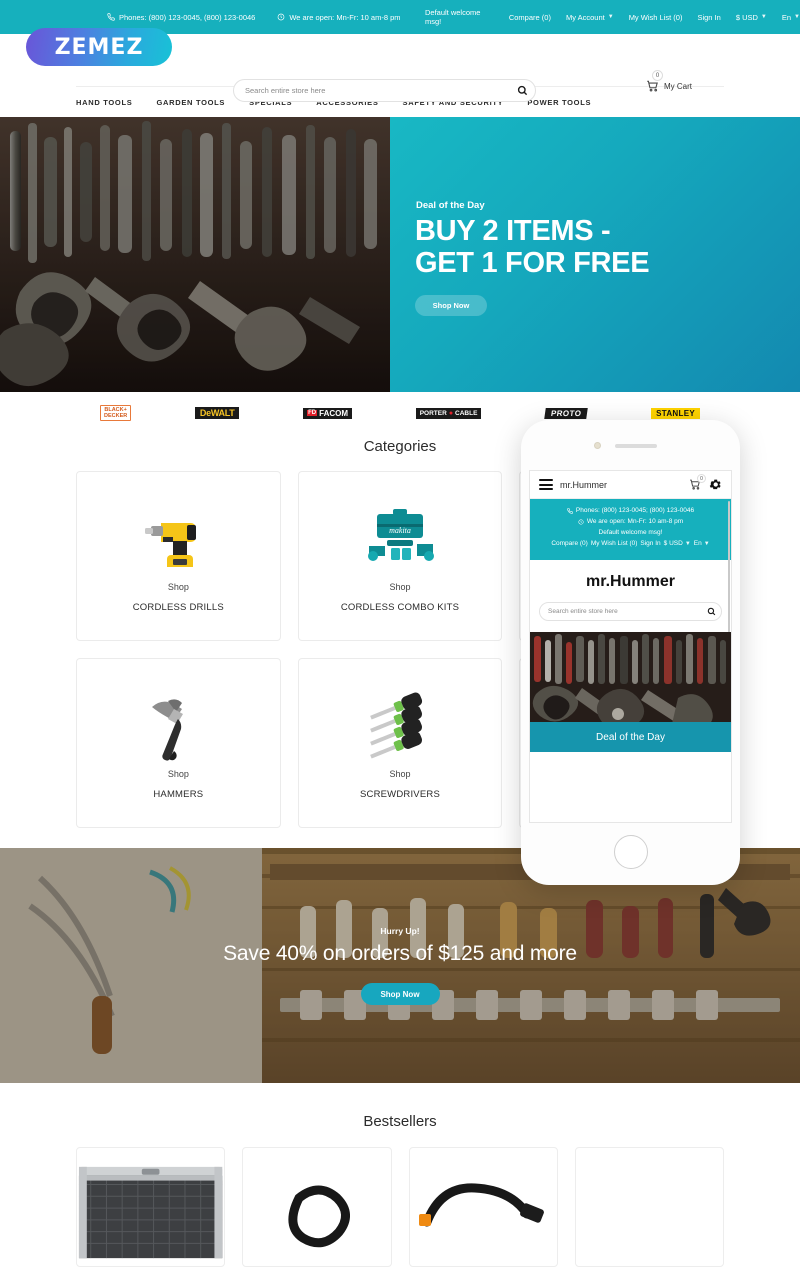 The height and width of the screenshot is (1267, 800). I want to click on hero-title: BUY 2 ITEMS - GET 1 FOR FREE, so click(532, 247).